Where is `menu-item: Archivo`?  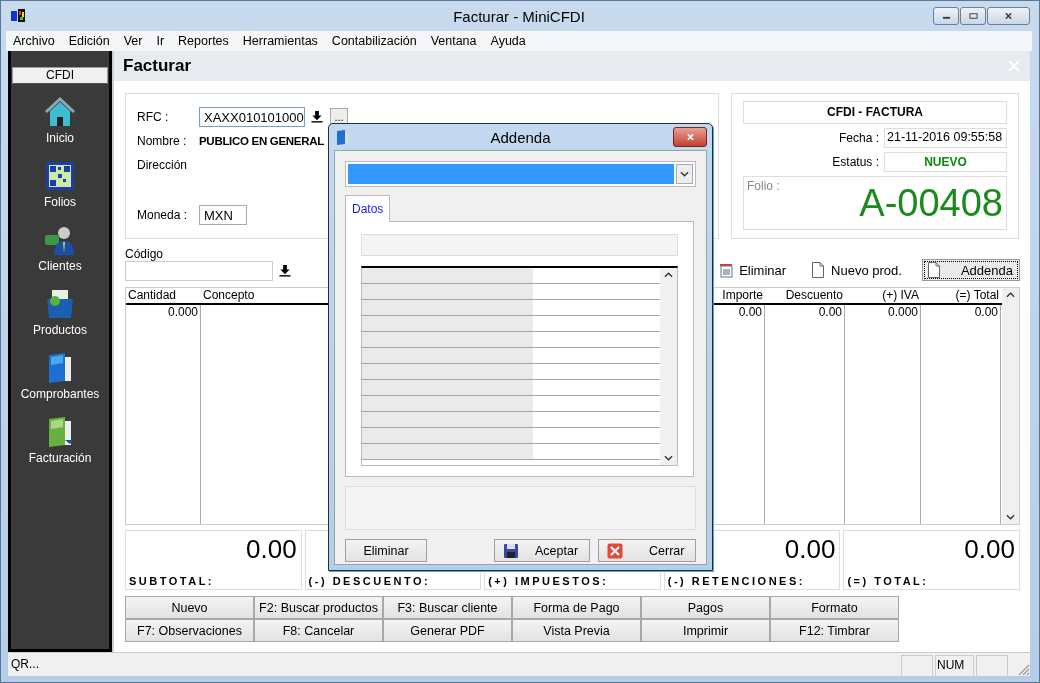 menu-item: Archivo is located at coordinates (34, 41).